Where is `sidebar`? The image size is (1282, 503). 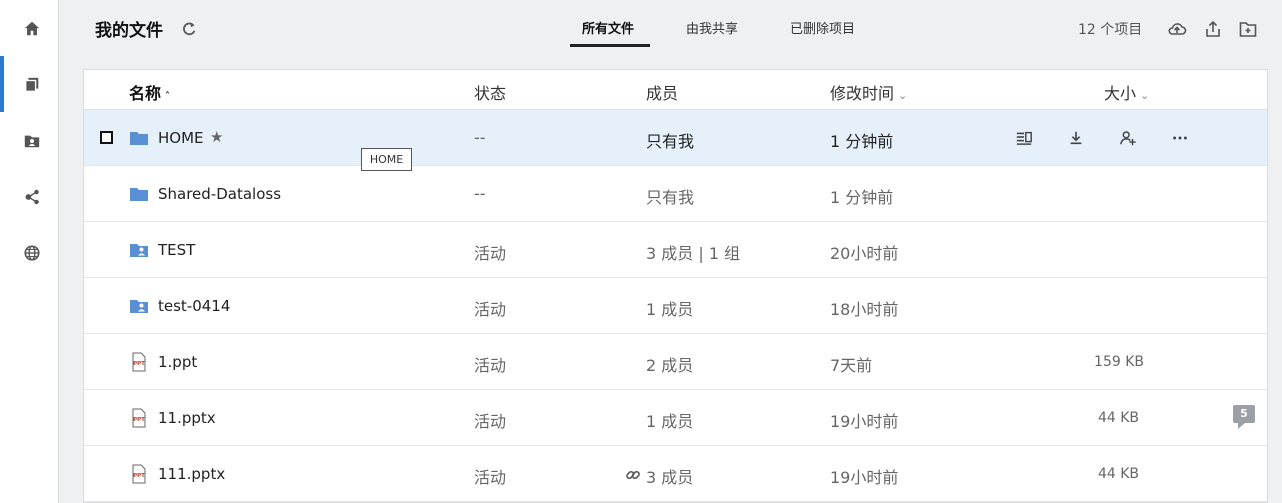
sidebar is located at coordinates (29, 251).